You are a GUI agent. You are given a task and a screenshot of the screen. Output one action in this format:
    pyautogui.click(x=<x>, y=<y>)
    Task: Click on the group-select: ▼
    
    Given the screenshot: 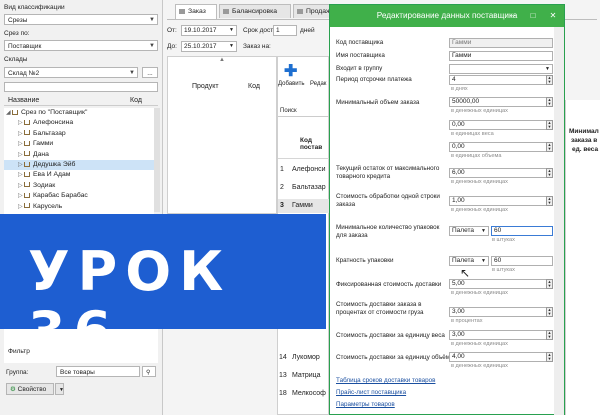 What is the action you would take?
    pyautogui.click(x=501, y=69)
    